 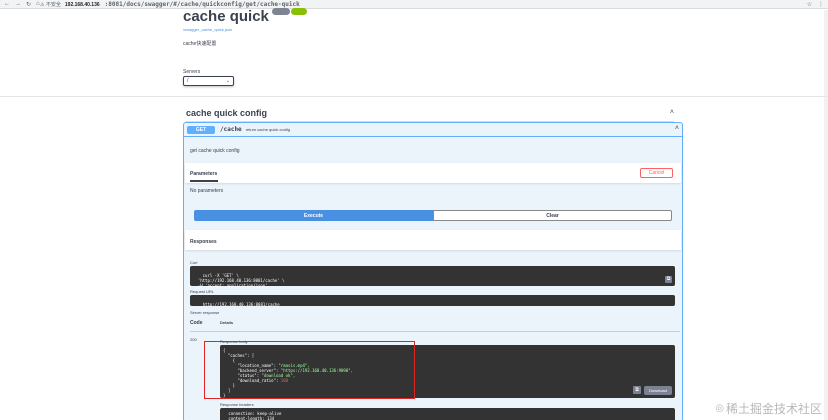 What do you see at coordinates (193, 339) in the screenshot?
I see `status-code: 200` at bounding box center [193, 339].